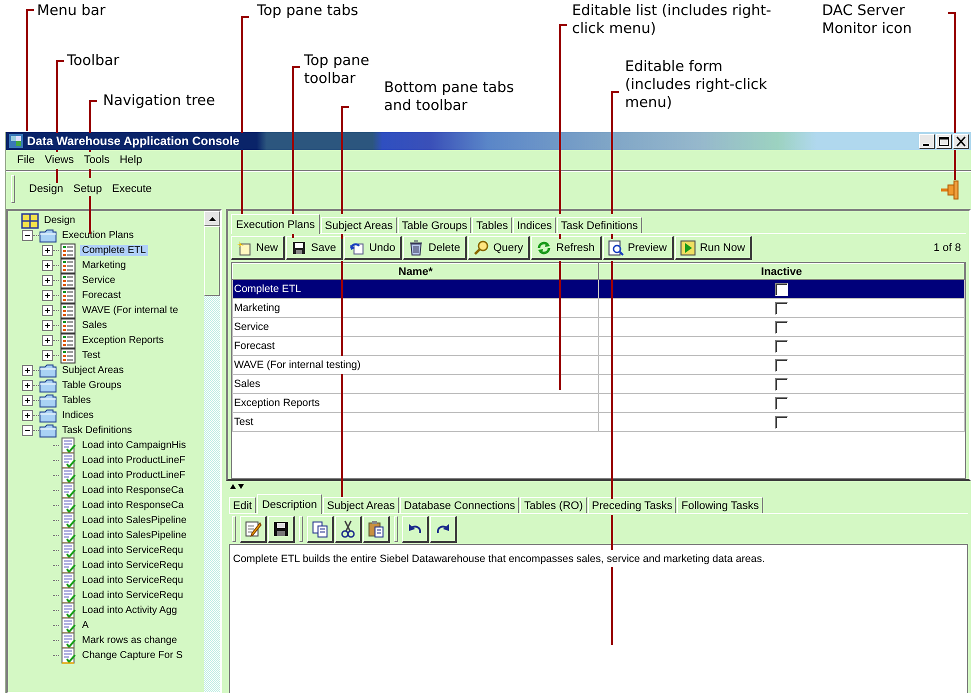 This screenshot has height=693, width=975. I want to click on save-button: Save, so click(315, 248).